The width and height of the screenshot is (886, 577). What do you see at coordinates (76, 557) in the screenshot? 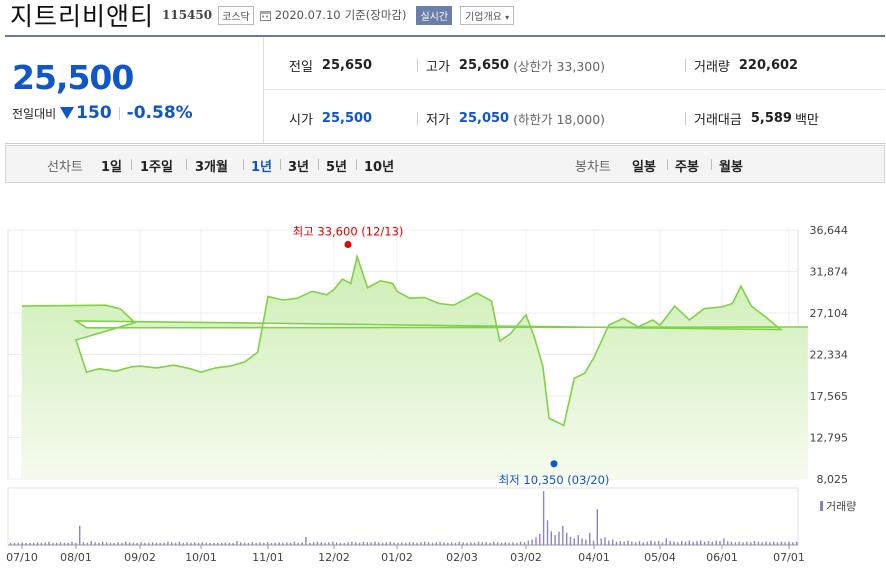
I see `x-tick-label: 08/01` at bounding box center [76, 557].